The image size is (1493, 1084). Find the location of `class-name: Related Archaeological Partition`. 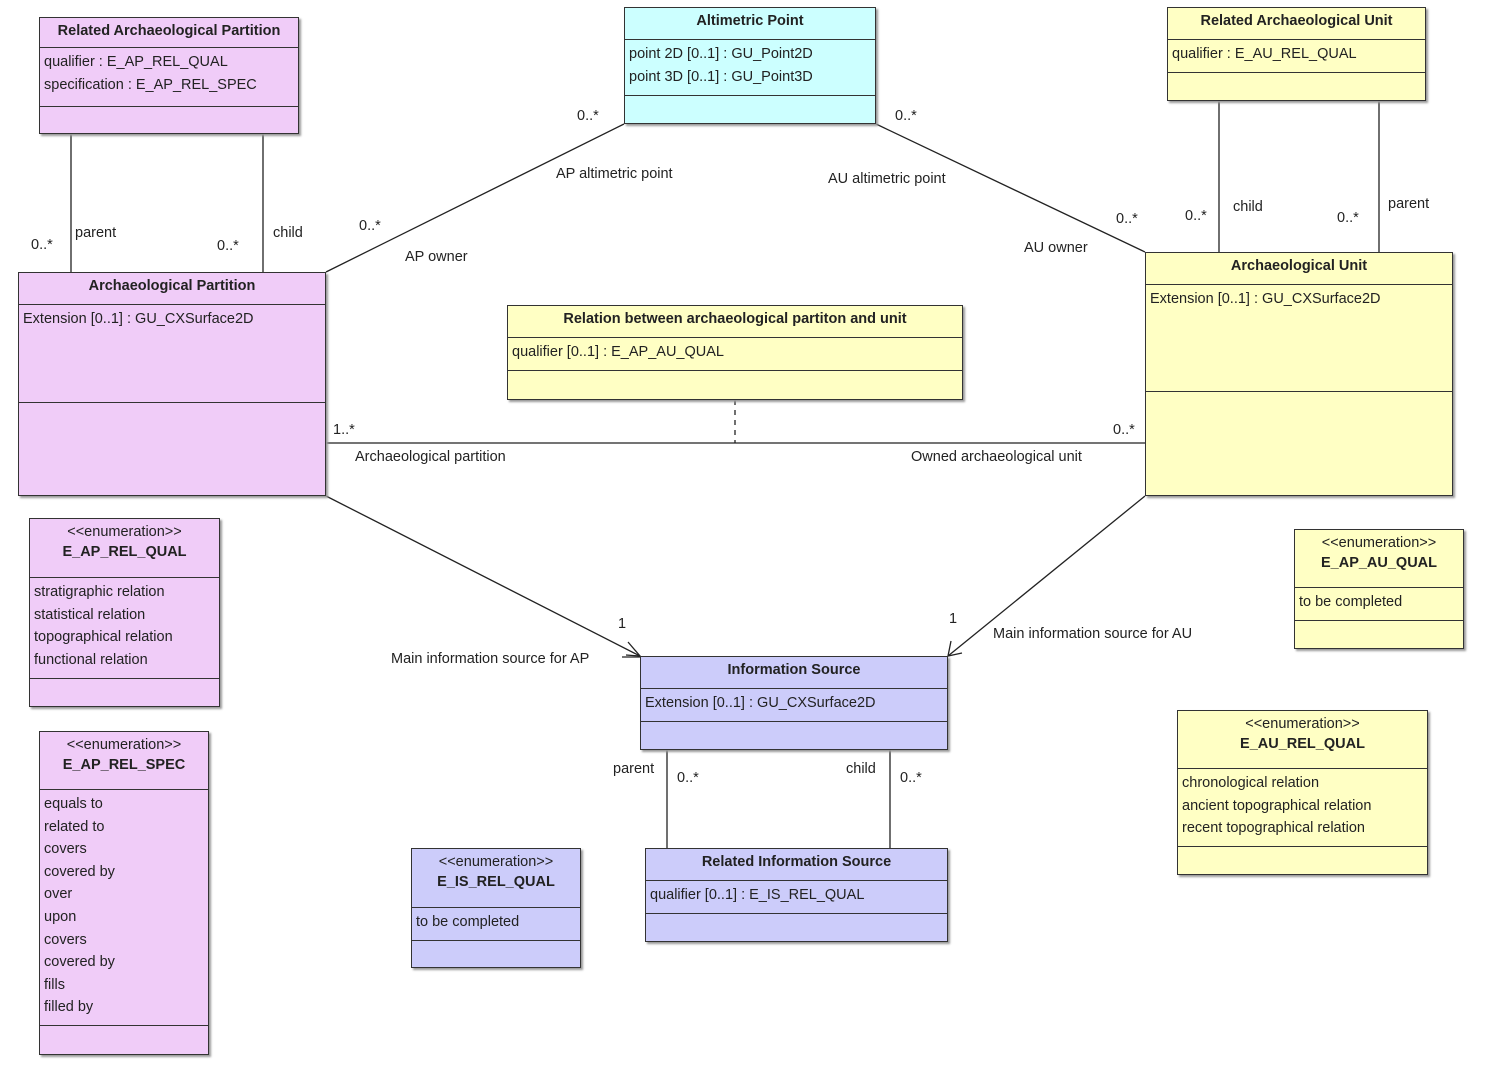

class-name: Related Archaeological Partition is located at coordinates (169, 31).